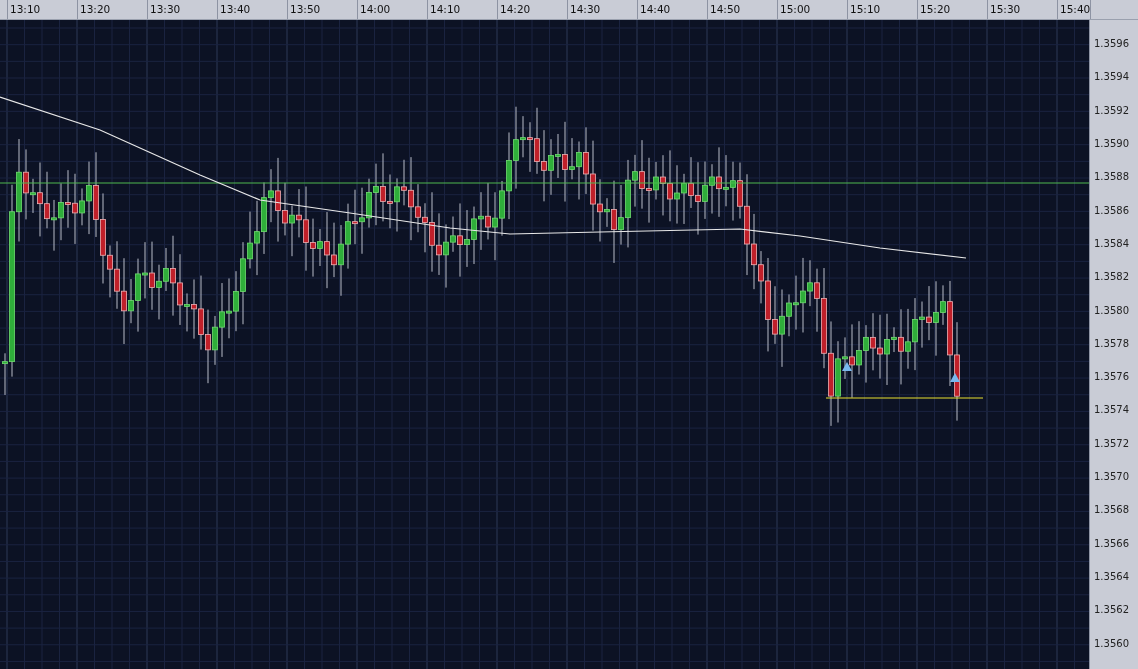  What do you see at coordinates (1111, 577) in the screenshot?
I see `price-label: 1.3564` at bounding box center [1111, 577].